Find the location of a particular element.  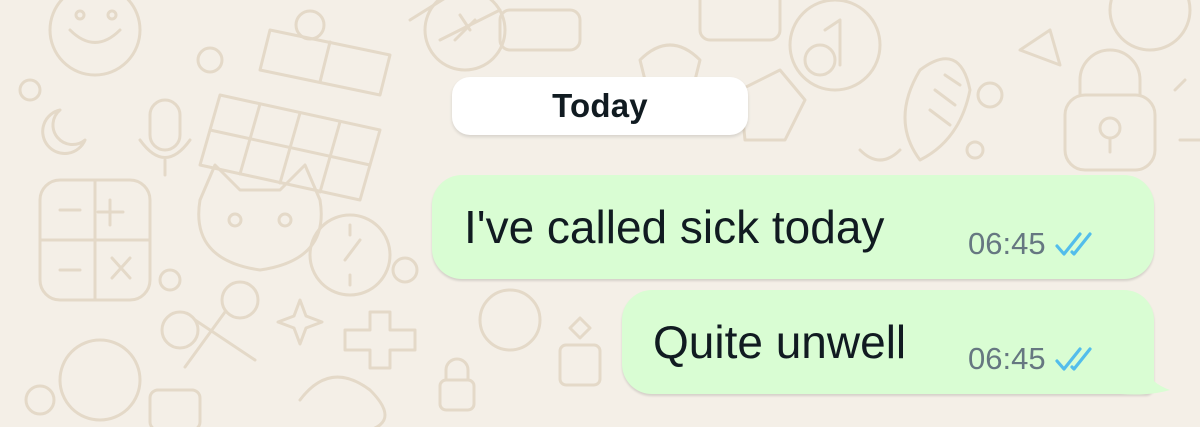

date-separator: Today is located at coordinates (600, 106).